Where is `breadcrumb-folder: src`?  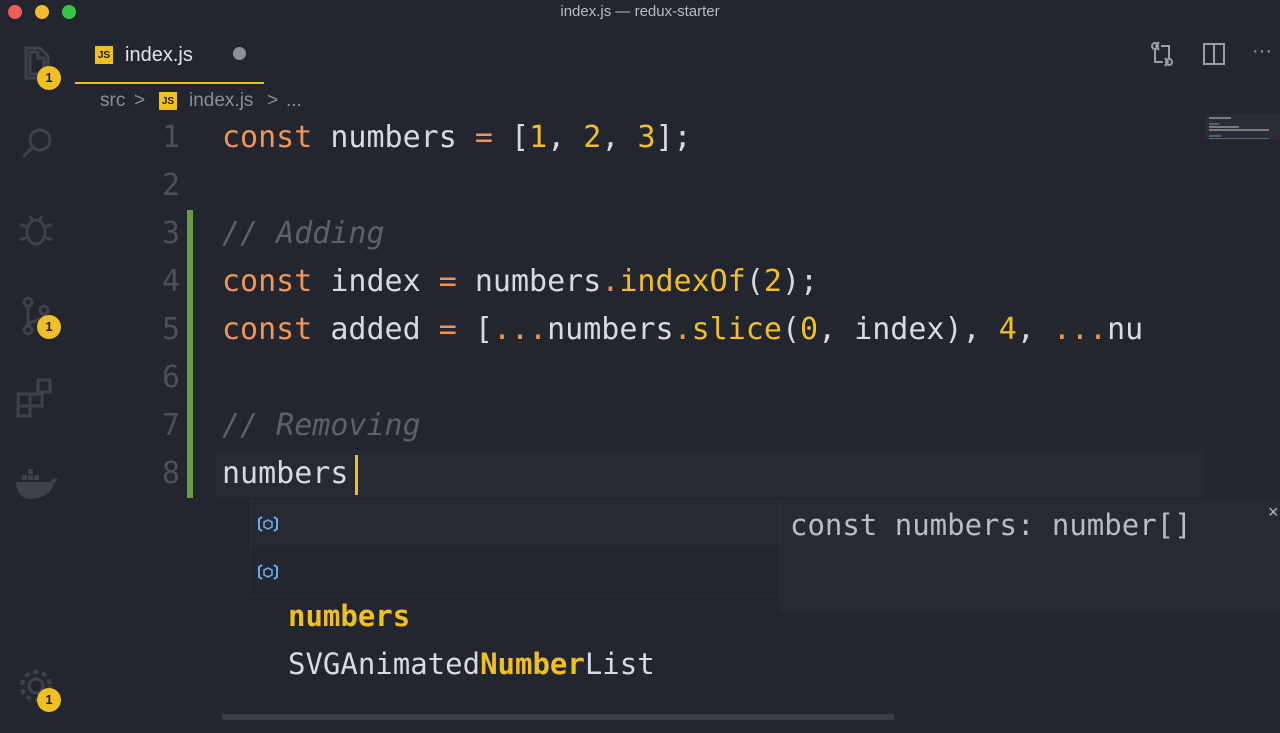 breadcrumb-folder: src is located at coordinates (112, 101).